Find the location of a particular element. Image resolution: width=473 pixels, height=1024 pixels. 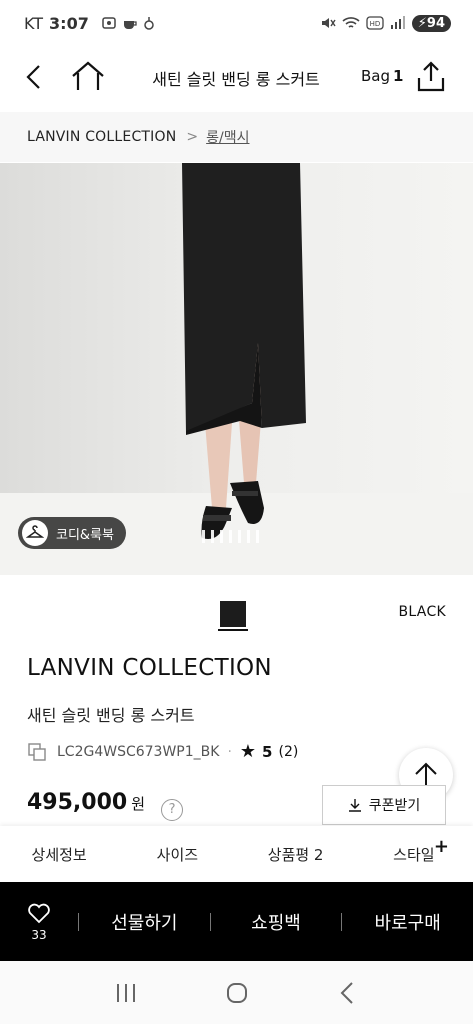

breadcrumb-brand: LANVIN COLLECTION is located at coordinates (101, 137).